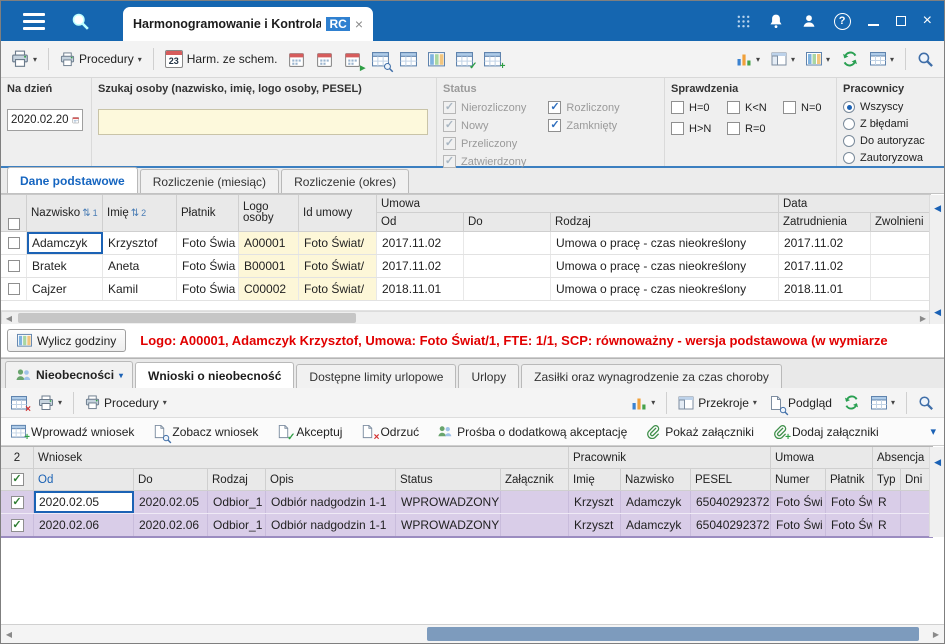  What do you see at coordinates (665, 243) in the screenshot?
I see `cell-rodzaj: Umowa o pracę - czas nieokreślony` at bounding box center [665, 243].